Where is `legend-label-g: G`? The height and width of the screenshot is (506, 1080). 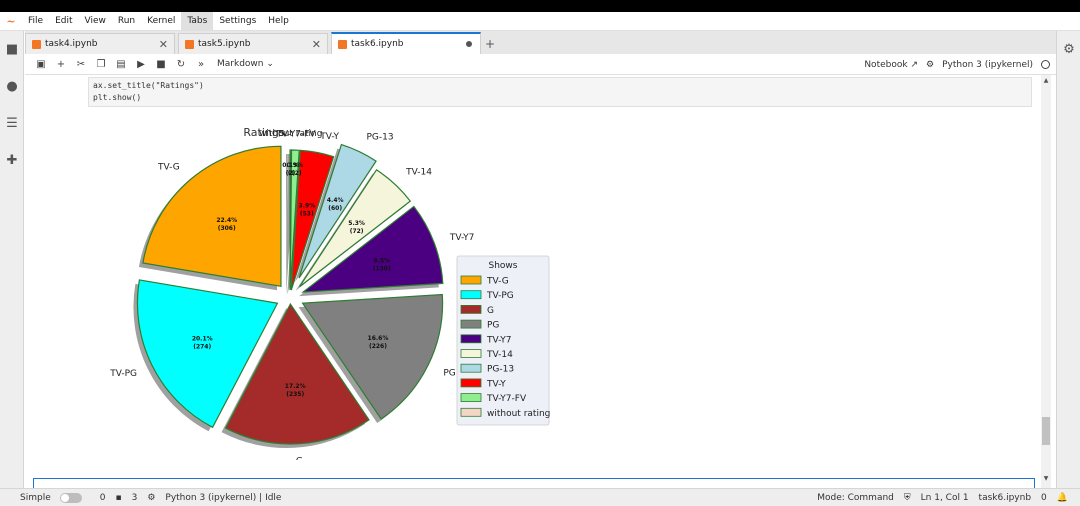
legend-label-g: G is located at coordinates (490, 311).